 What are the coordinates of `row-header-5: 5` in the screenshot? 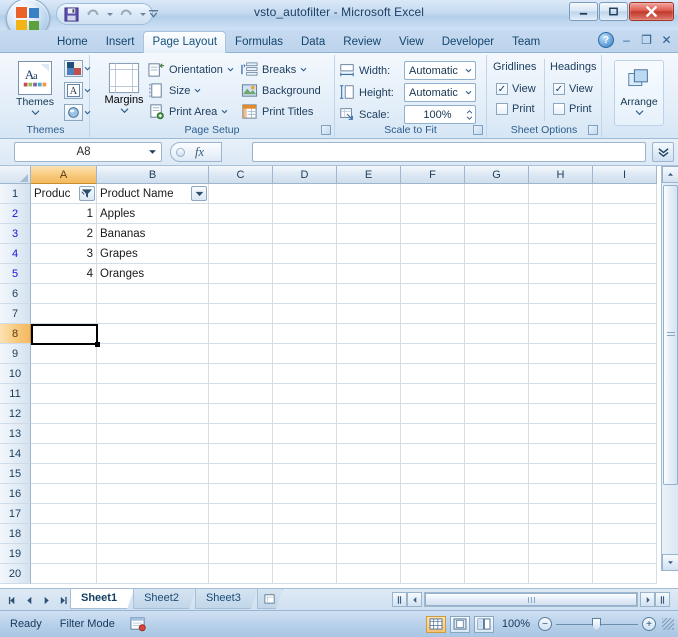 It's located at (15, 274).